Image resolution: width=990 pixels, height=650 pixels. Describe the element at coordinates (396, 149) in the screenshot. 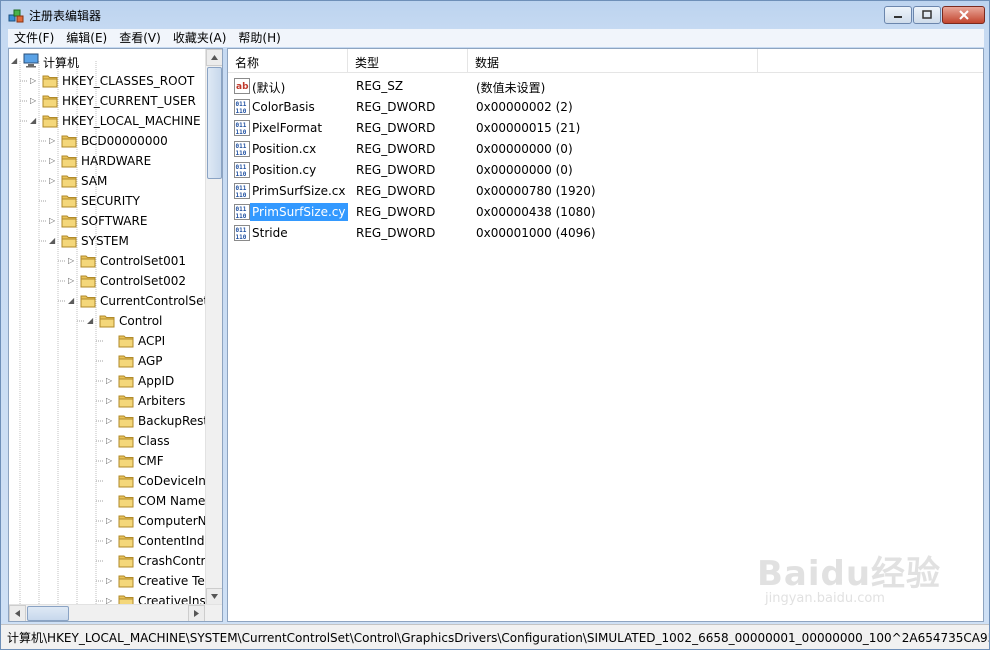

I see `value-type: REG_DWORD` at that location.